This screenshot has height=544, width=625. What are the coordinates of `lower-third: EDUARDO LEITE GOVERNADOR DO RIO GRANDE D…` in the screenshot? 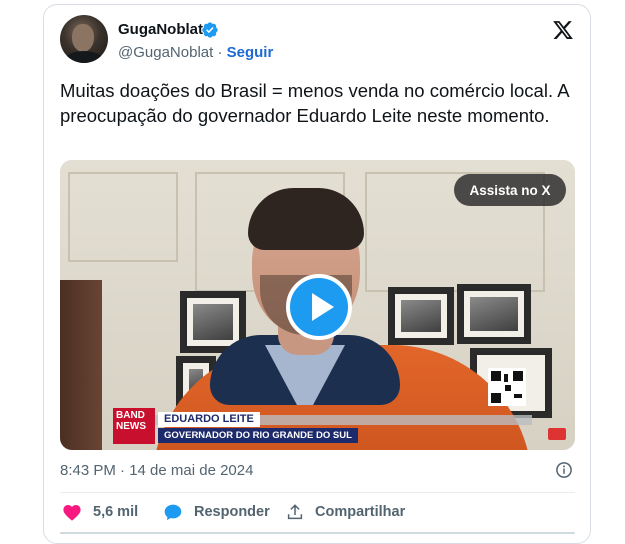 It's located at (278, 428).